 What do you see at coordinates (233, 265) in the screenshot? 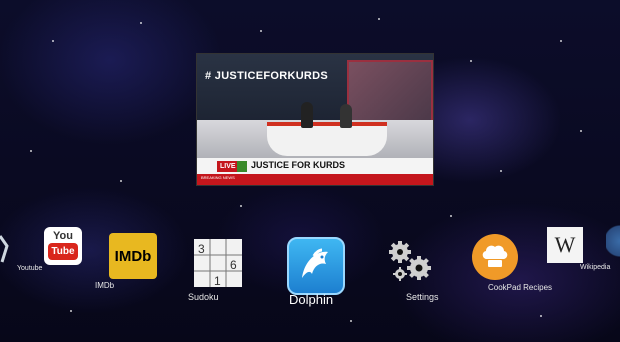
I see `sudoku-digit: 6` at bounding box center [233, 265].